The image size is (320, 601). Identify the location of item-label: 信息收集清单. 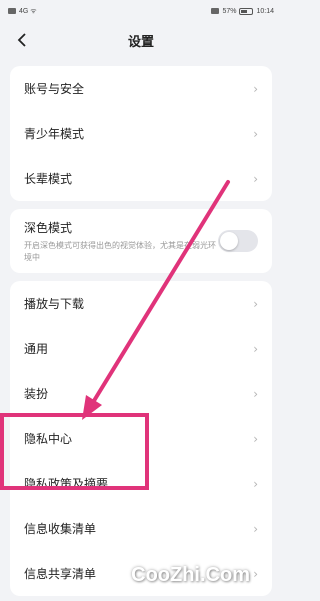
(60, 529).